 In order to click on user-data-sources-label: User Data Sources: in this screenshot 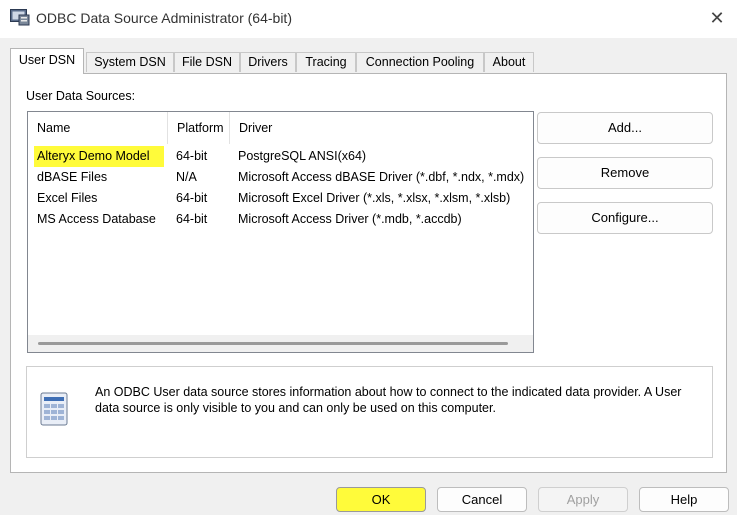, I will do `click(81, 96)`.